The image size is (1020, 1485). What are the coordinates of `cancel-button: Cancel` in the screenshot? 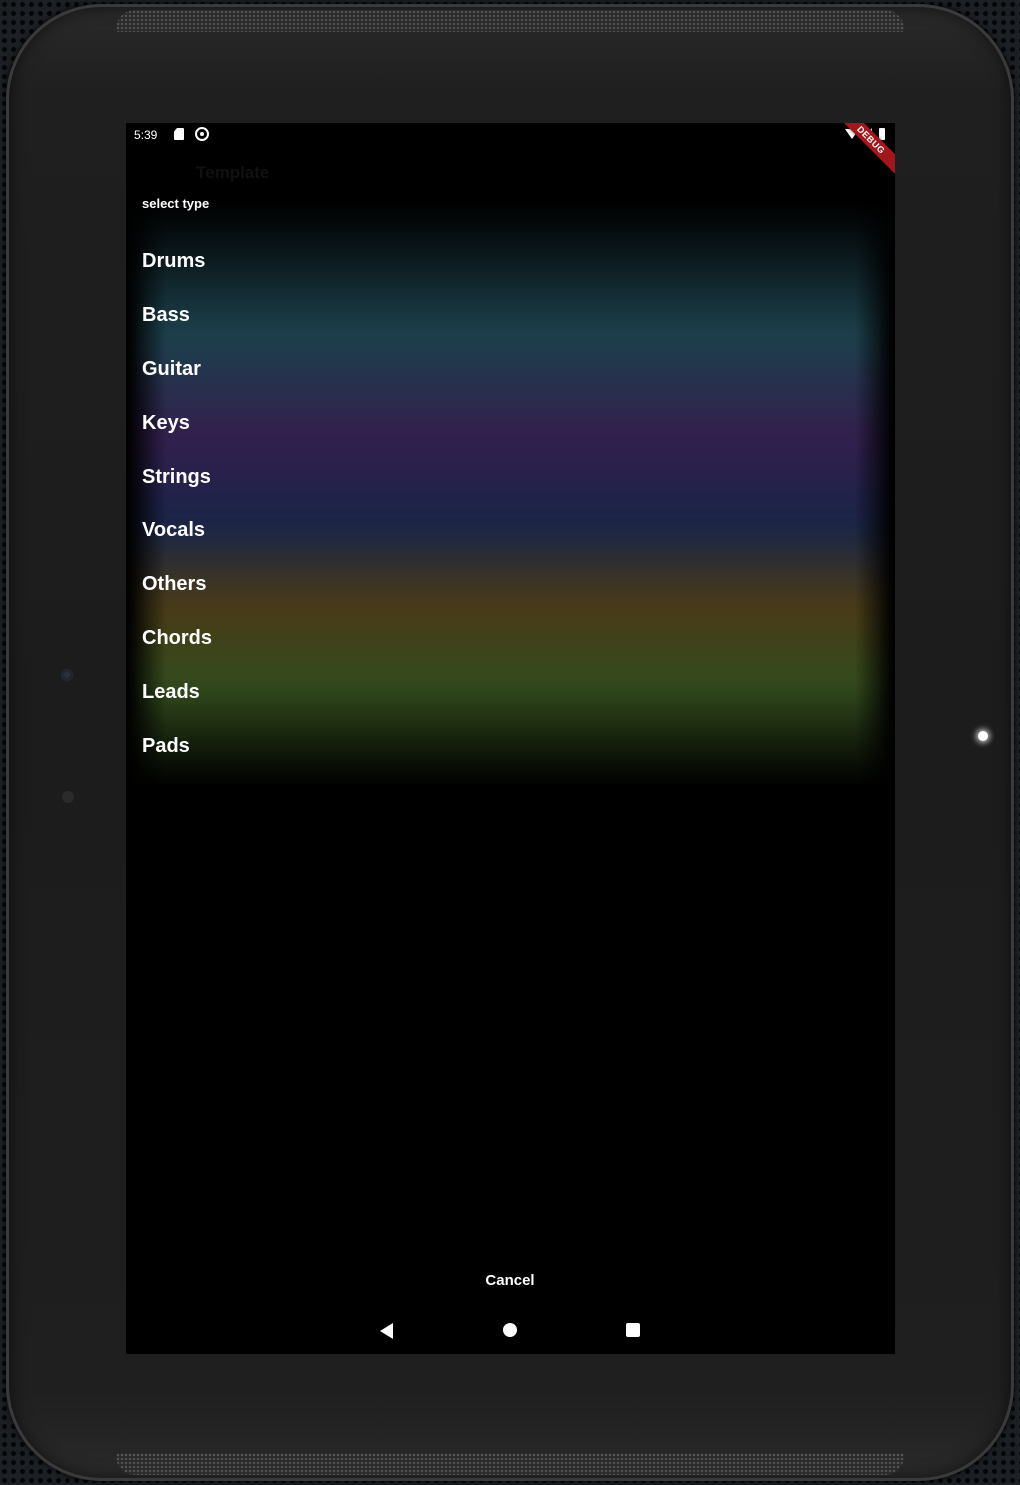 It's located at (510, 1280).